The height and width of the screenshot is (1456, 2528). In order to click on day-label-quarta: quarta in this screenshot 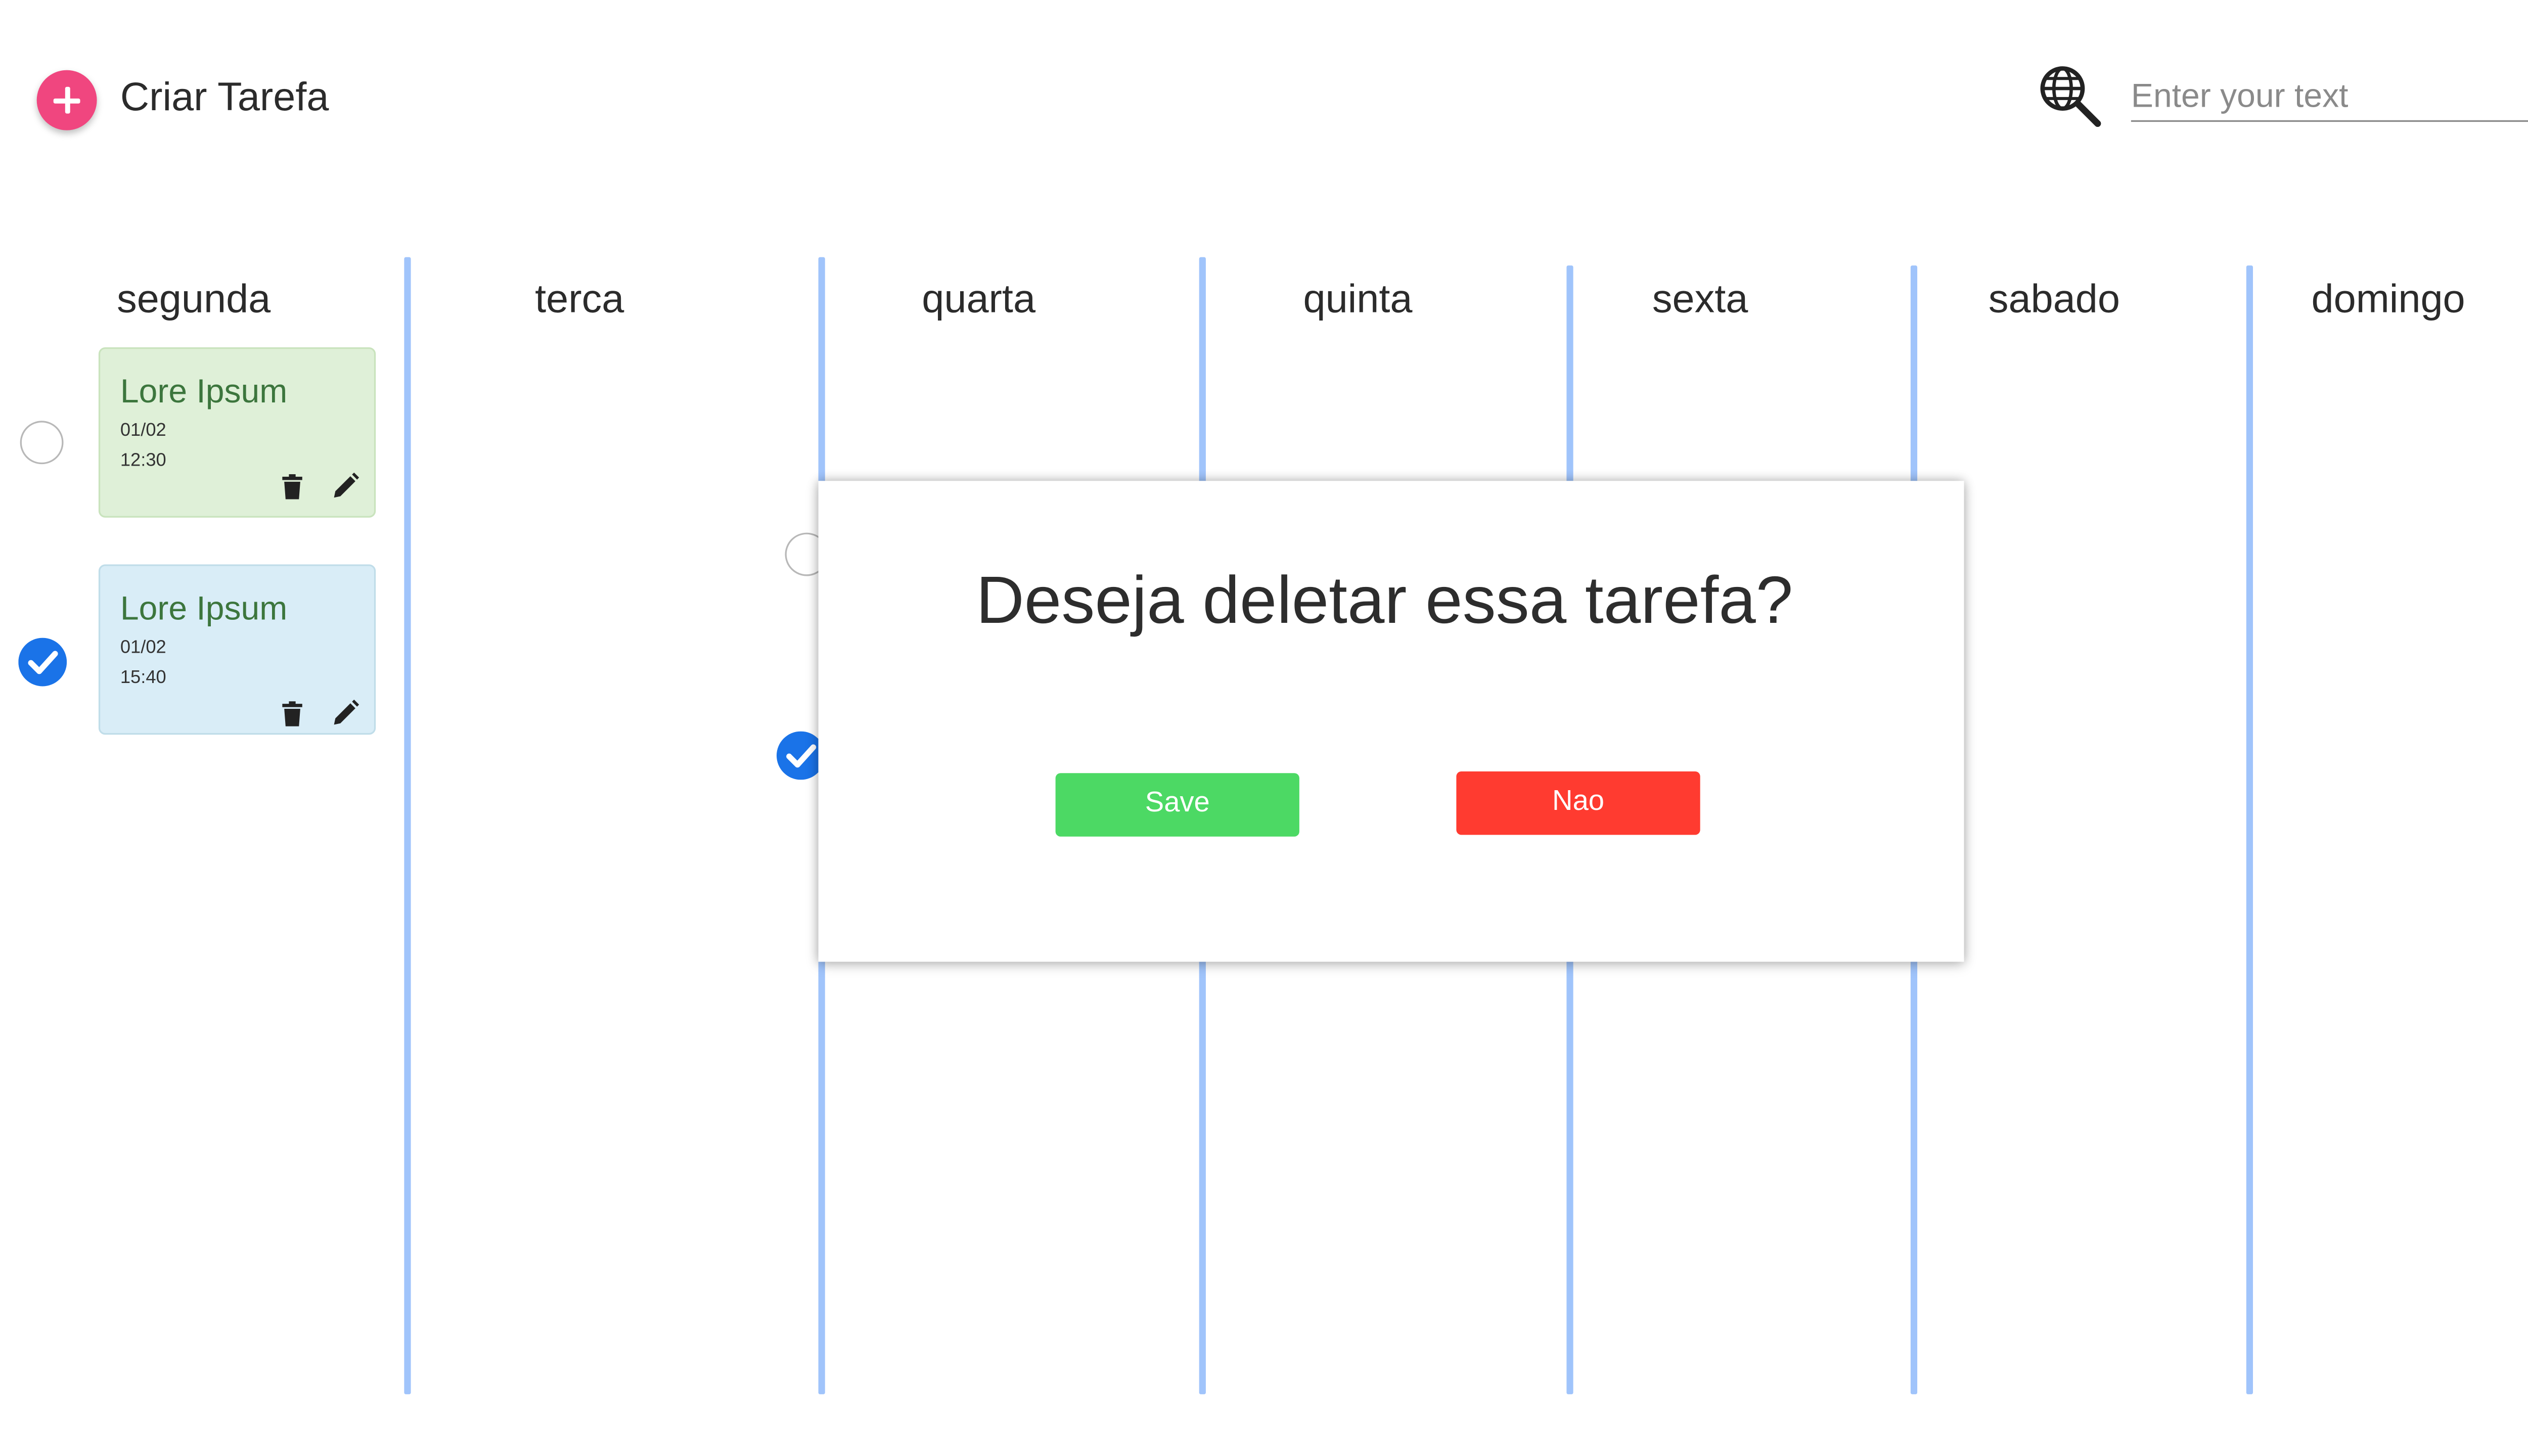, I will do `click(979, 300)`.